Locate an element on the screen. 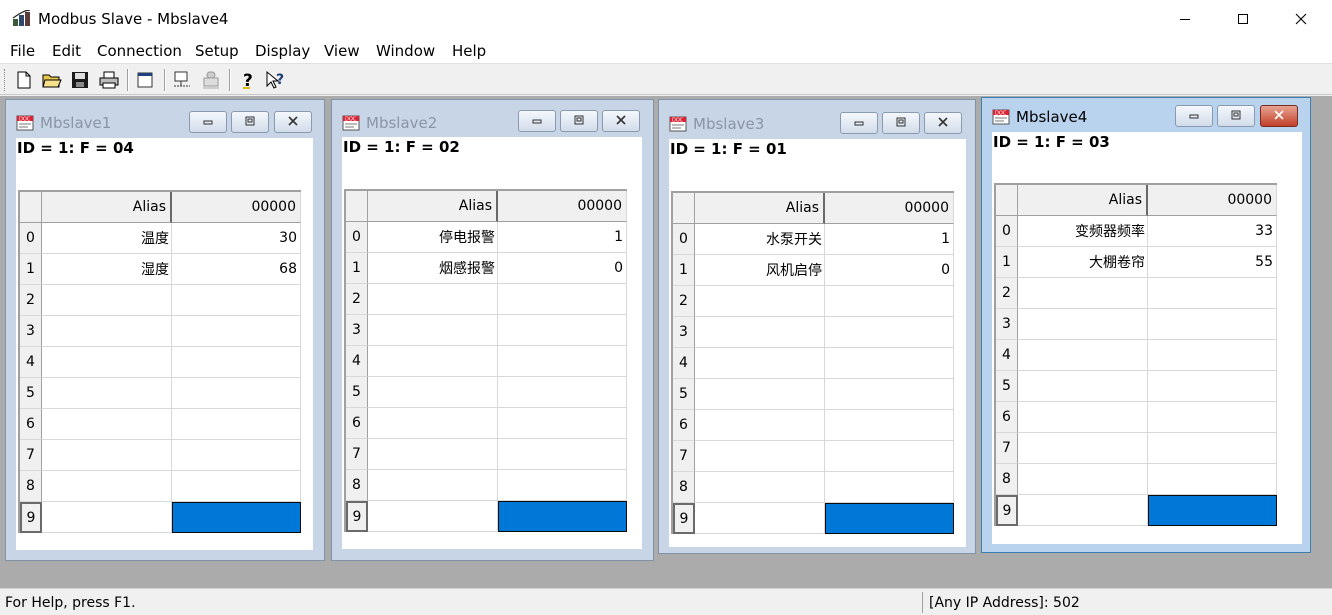  help-button: ? is located at coordinates (248, 80).